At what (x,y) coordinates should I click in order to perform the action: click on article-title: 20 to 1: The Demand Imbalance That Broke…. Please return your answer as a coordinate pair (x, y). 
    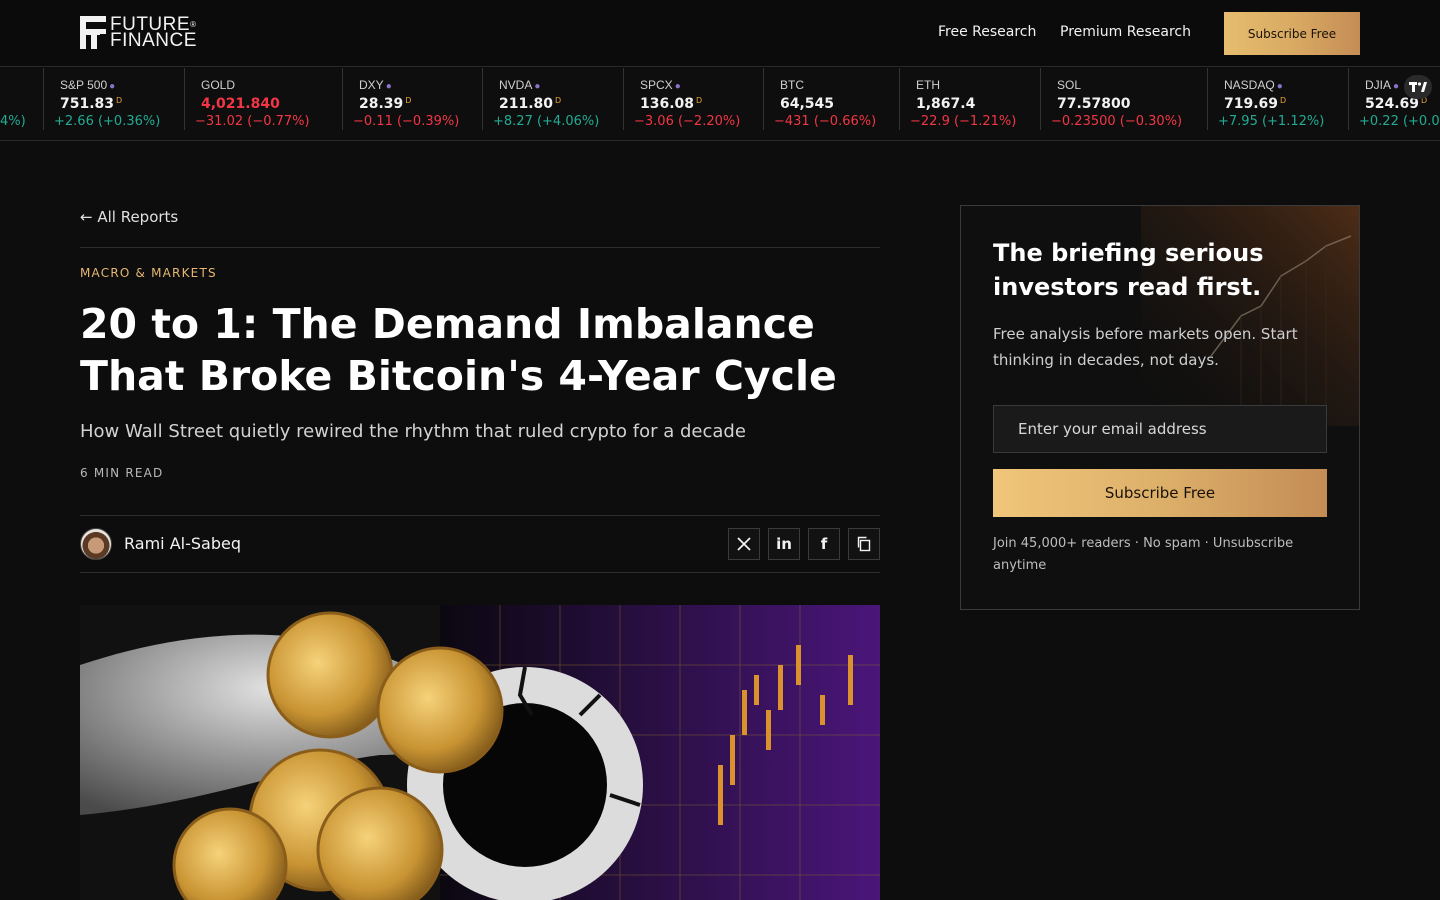
    Looking at the image, I should click on (458, 350).